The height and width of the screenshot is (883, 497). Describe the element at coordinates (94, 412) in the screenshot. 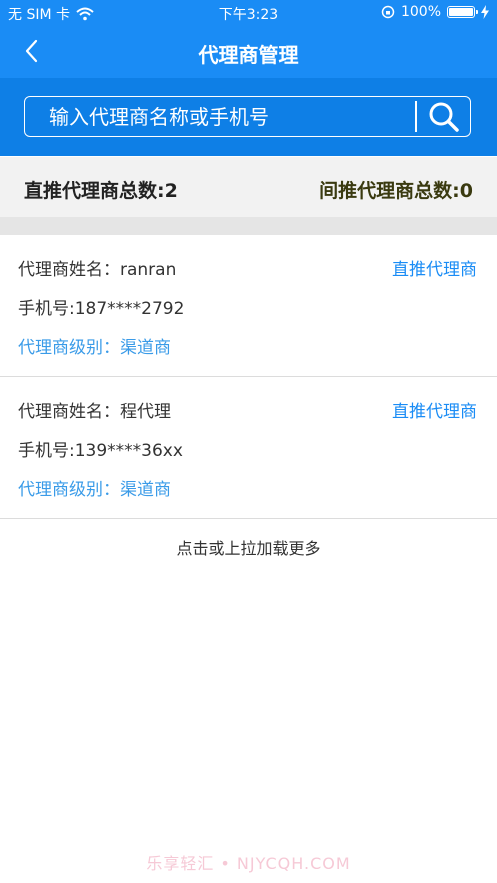

I see `agent-name: 代理商姓名：程代理` at that location.